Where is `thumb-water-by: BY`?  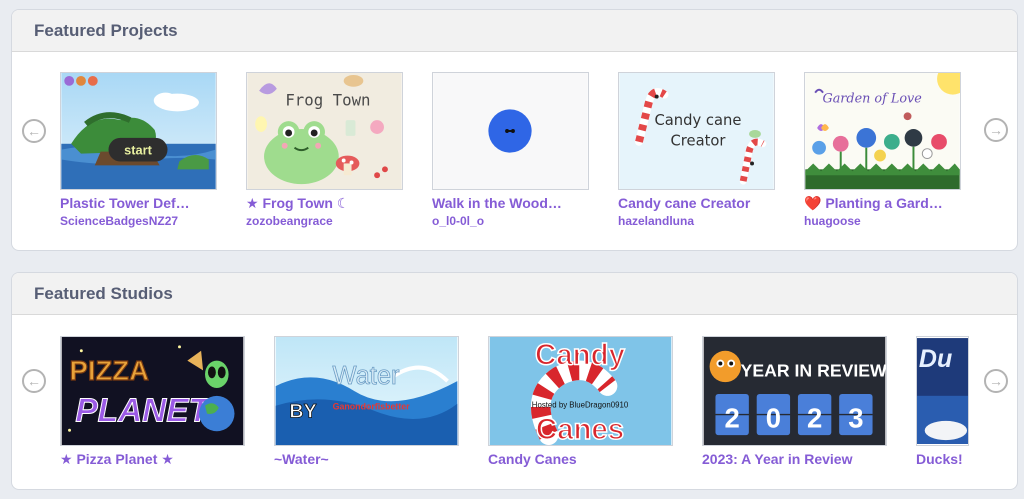 thumb-water-by: BY is located at coordinates (302, 412).